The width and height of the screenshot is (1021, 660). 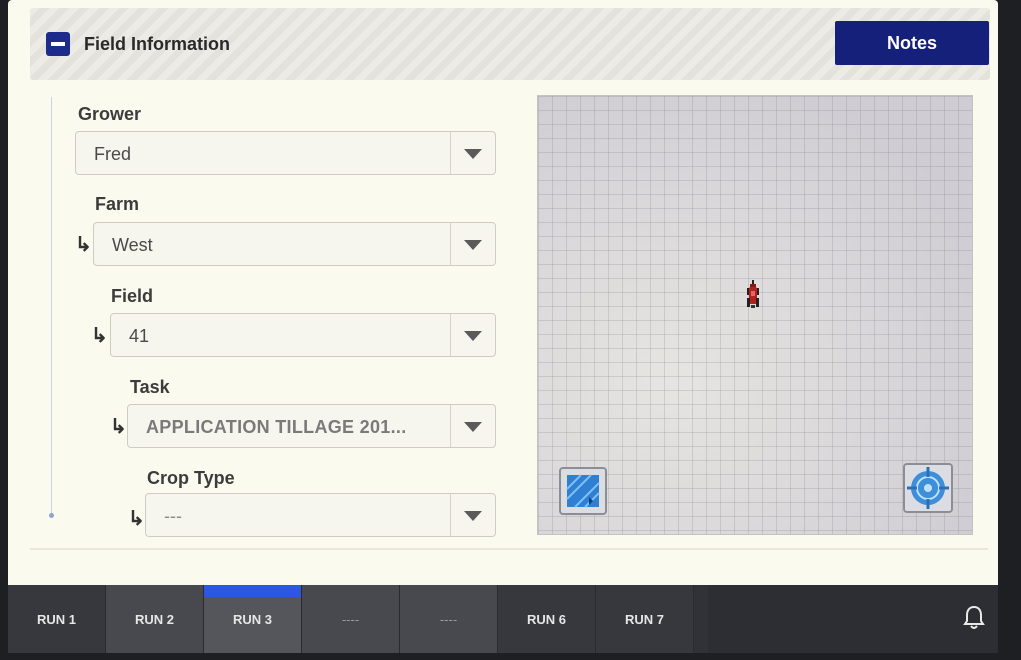 What do you see at coordinates (509, 549) in the screenshot?
I see `section-divider` at bounding box center [509, 549].